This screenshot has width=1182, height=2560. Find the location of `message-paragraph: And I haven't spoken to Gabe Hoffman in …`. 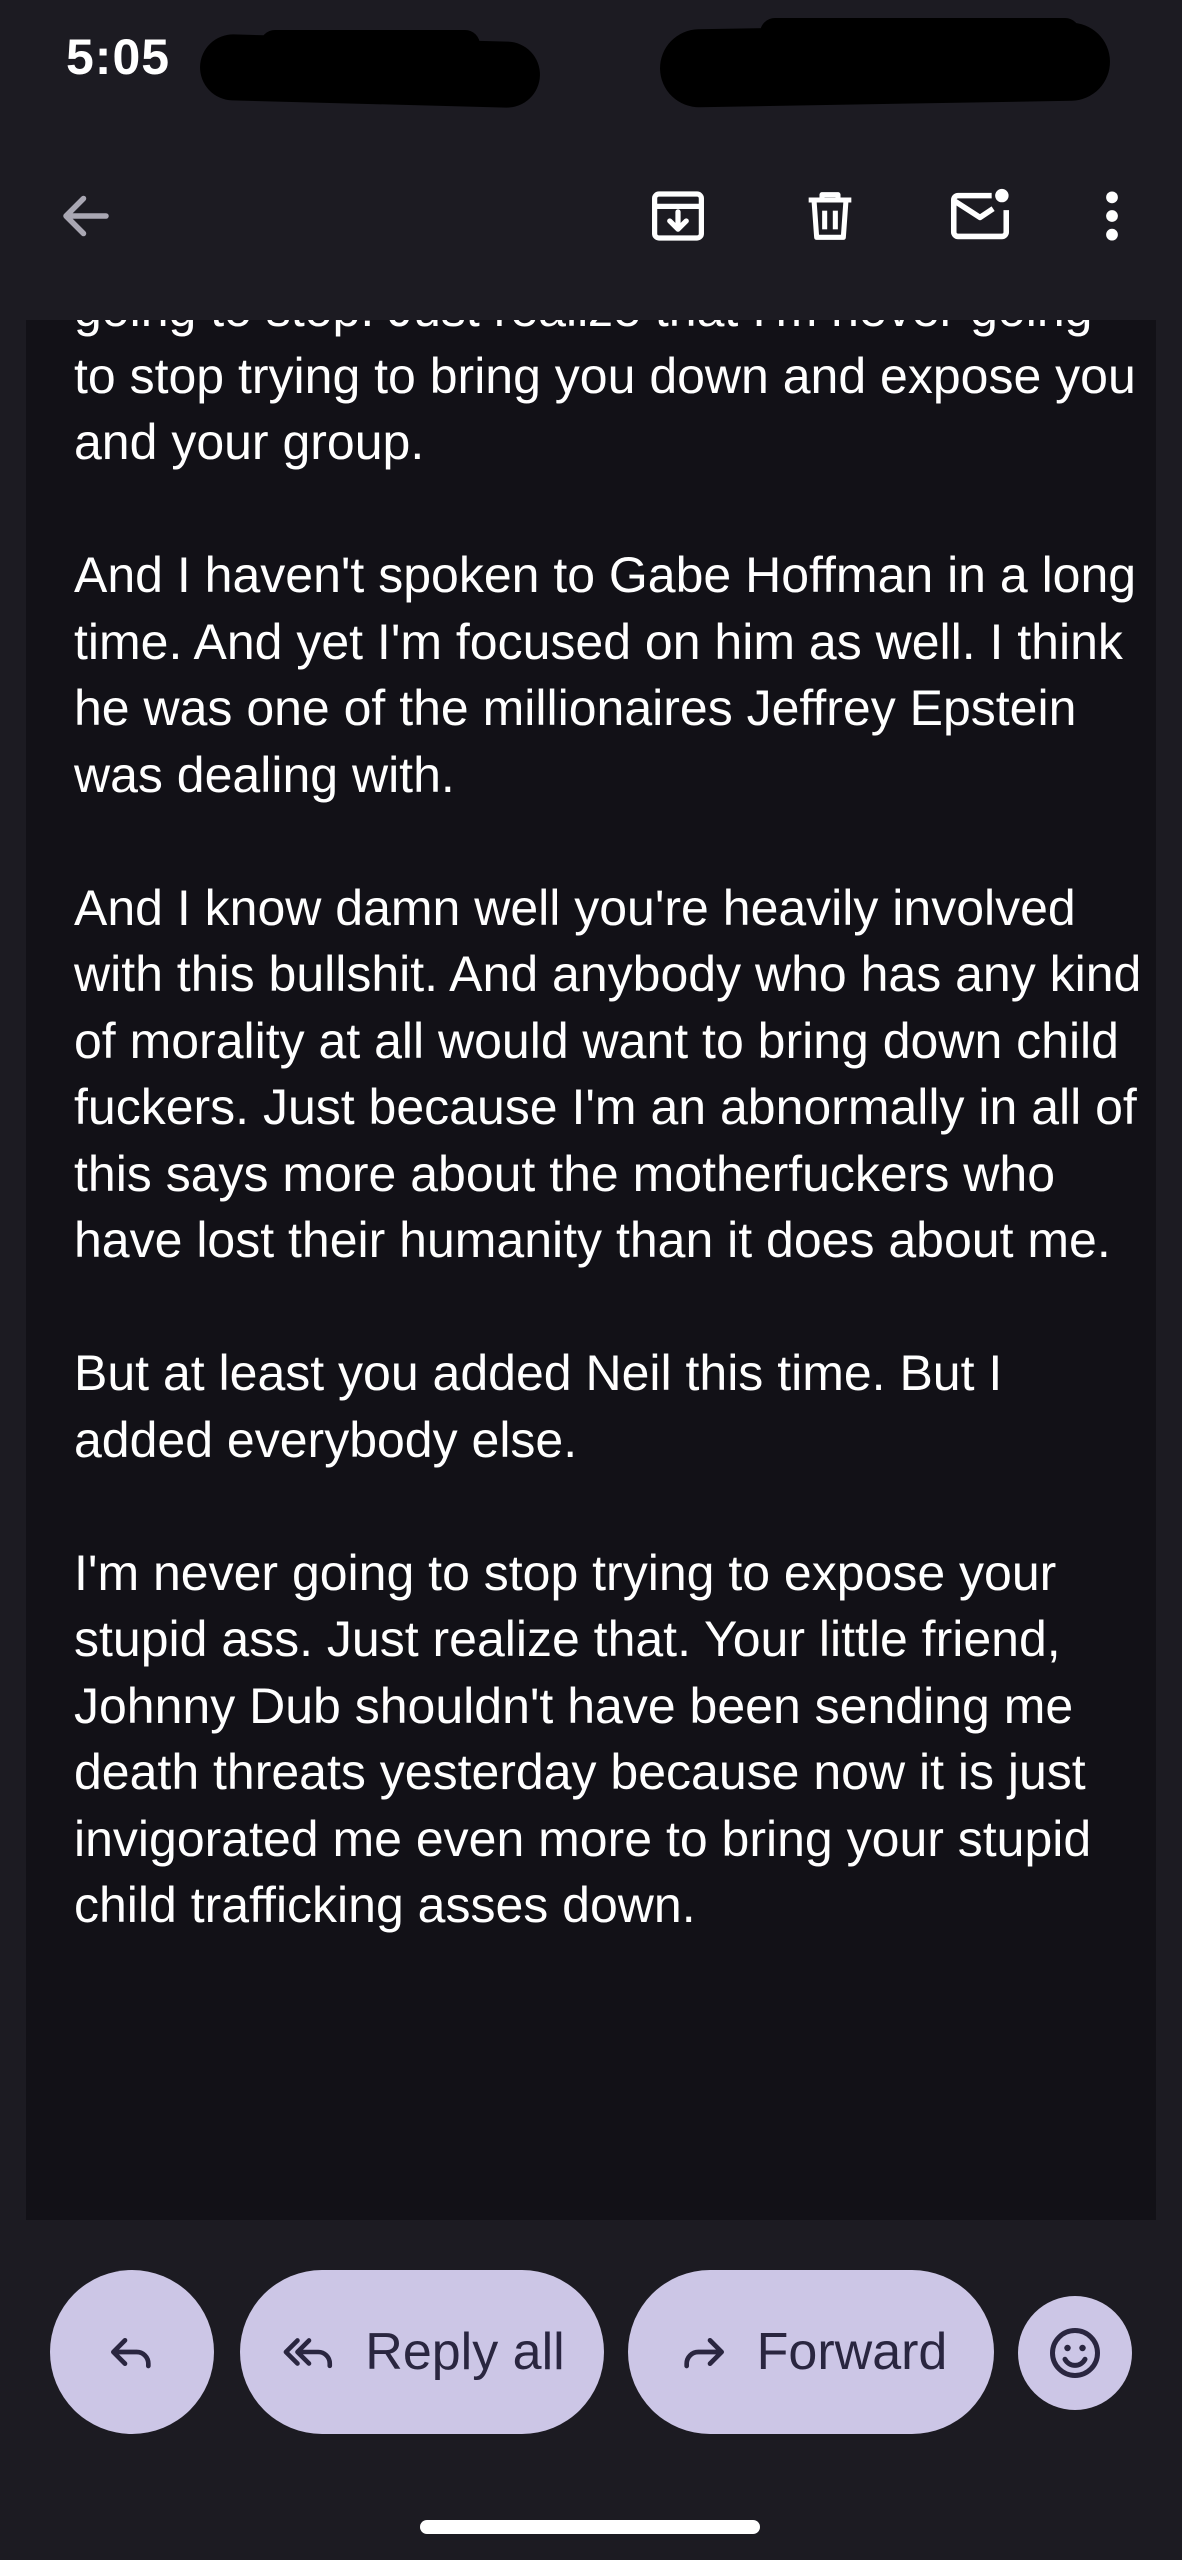

message-paragraph: And I haven't spoken to Gabe Hoffman in … is located at coordinates (612, 675).